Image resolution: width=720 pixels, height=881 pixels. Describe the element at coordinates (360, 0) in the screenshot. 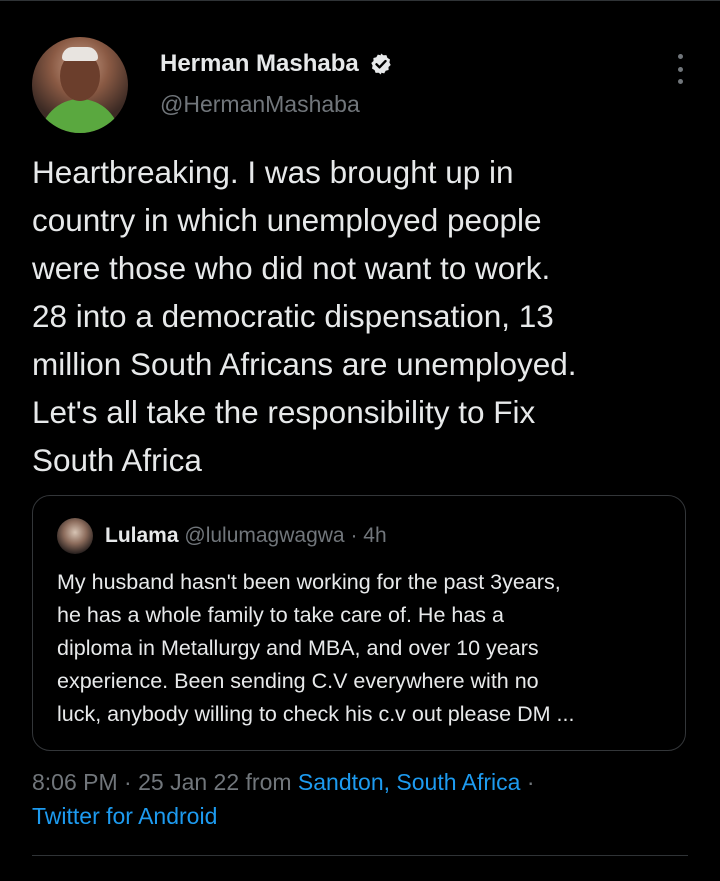

I see `top-divider` at that location.